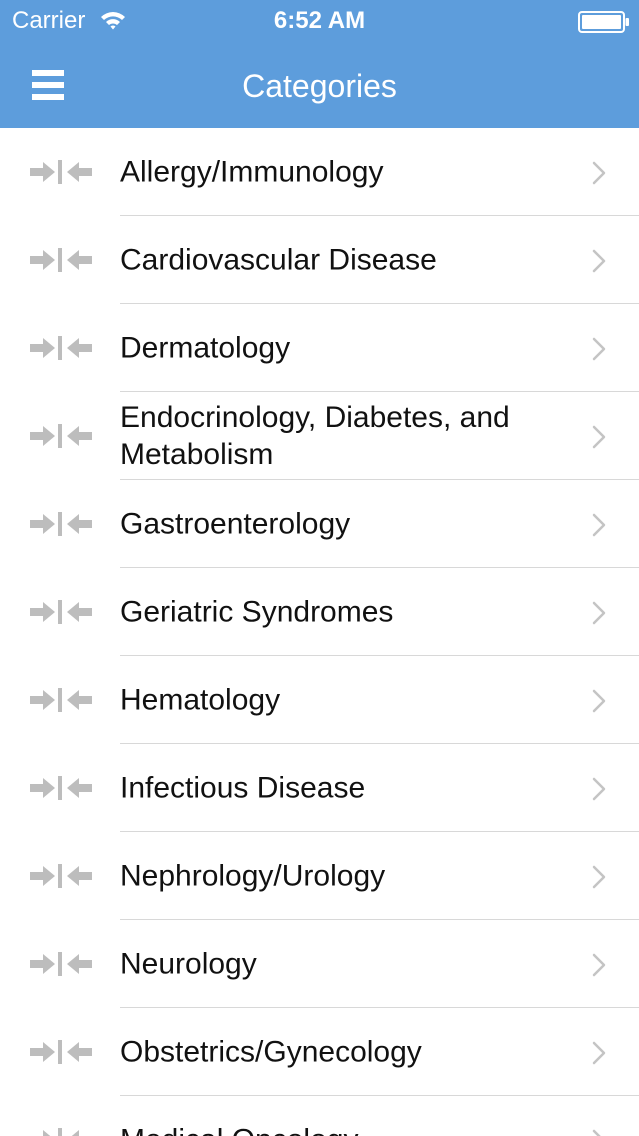  I want to click on category-row: Geriatric Syndromes, so click(319, 612).